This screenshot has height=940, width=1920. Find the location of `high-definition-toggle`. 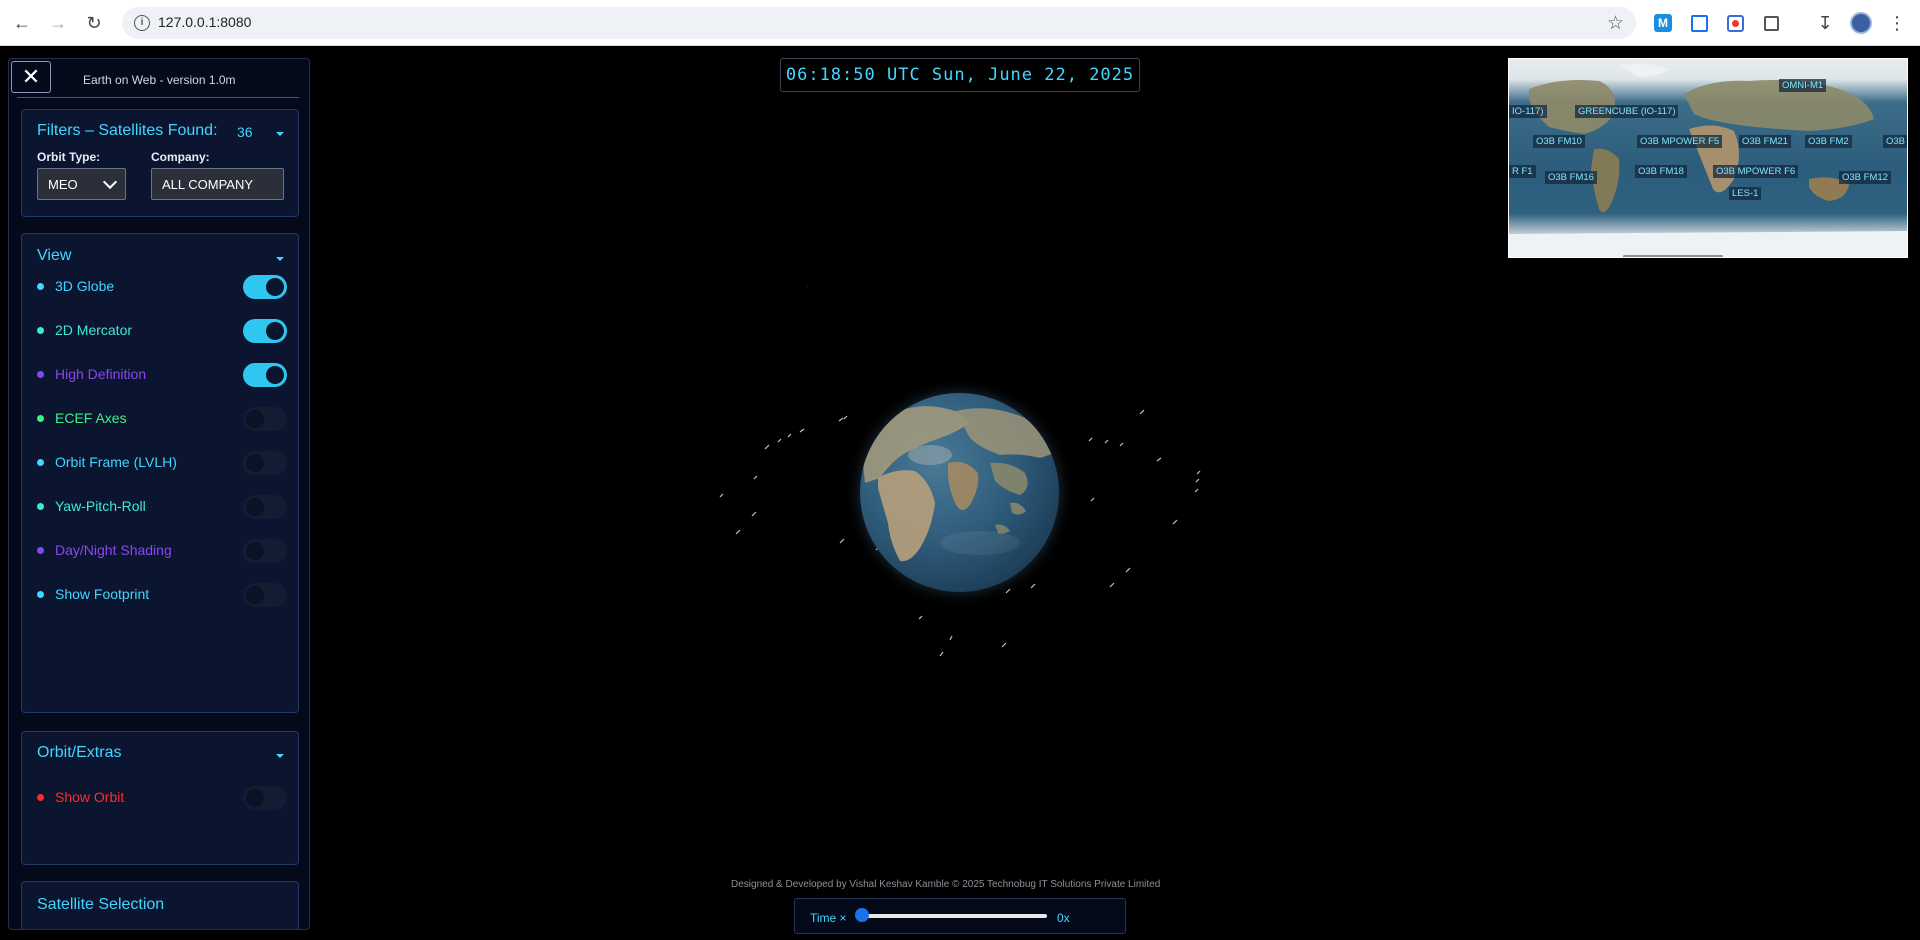

high-definition-toggle is located at coordinates (265, 375).